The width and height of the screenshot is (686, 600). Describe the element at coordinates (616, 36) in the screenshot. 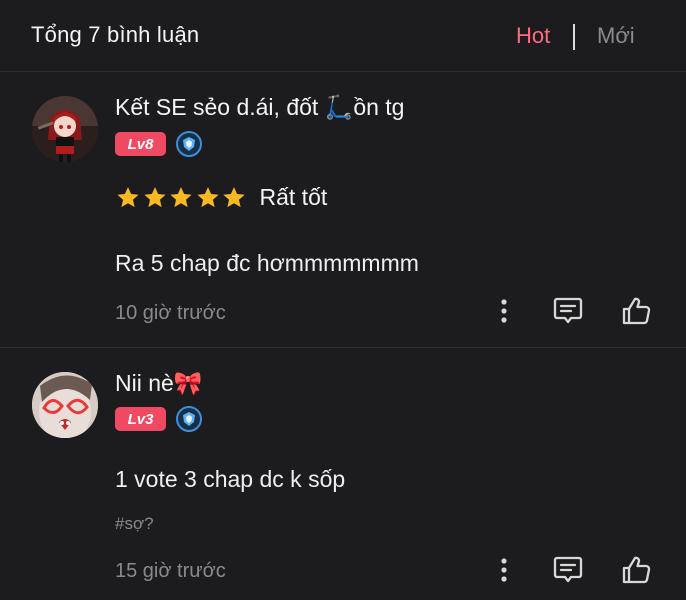

I see `tab-new: Mới` at that location.